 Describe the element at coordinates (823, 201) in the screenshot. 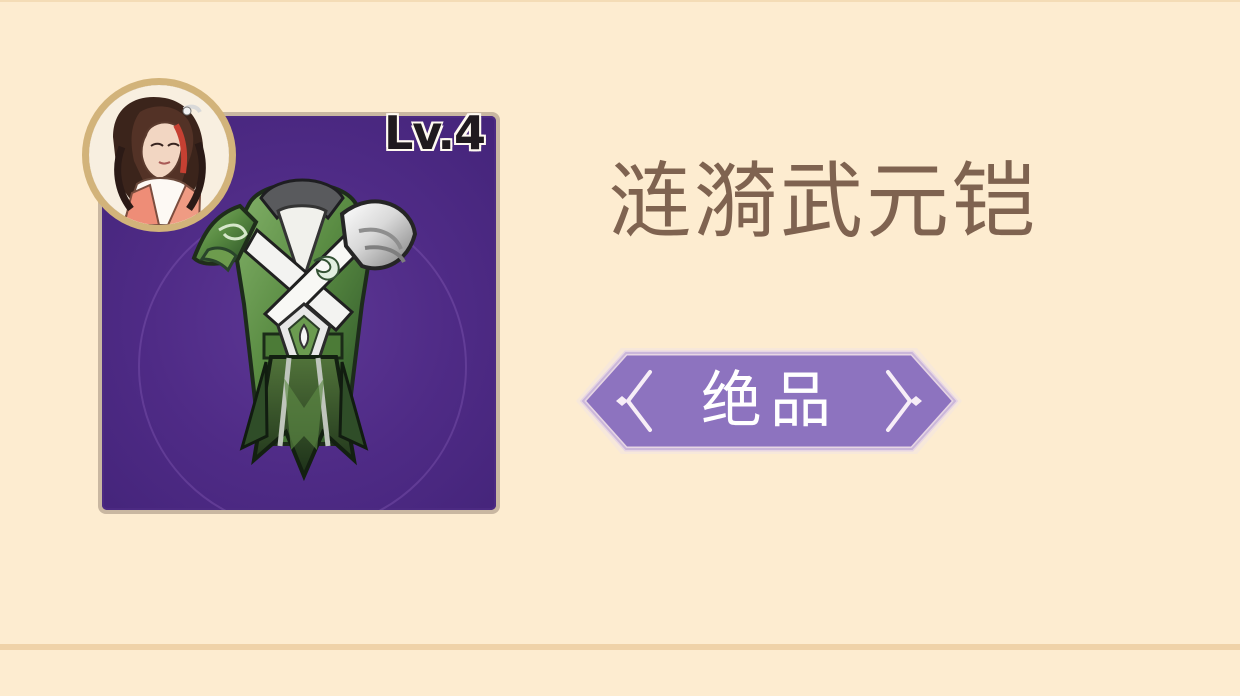

I see `item-name: 涟漪武元铠` at that location.